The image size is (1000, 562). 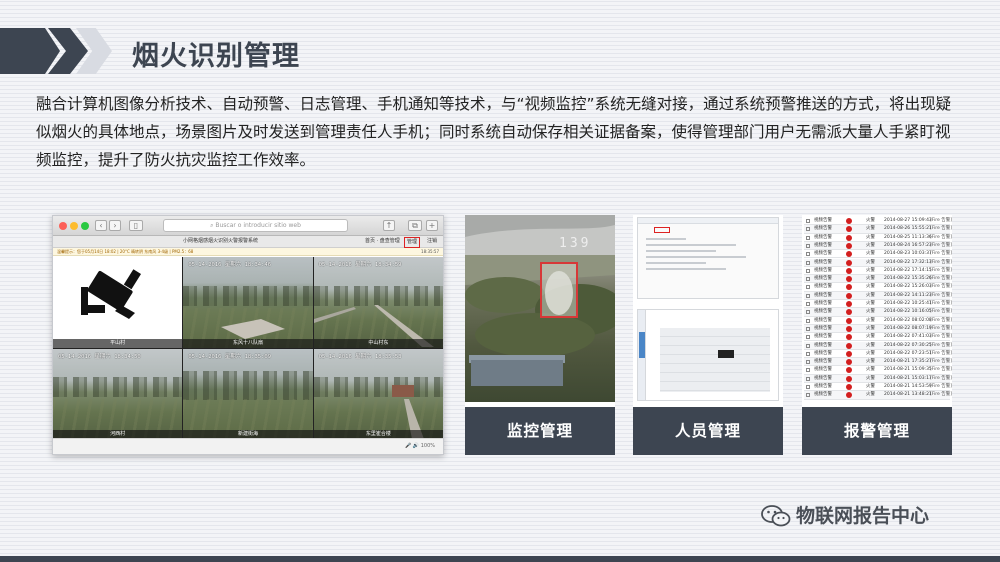 I want to click on card-label-personnel: 人员管理, so click(x=708, y=431).